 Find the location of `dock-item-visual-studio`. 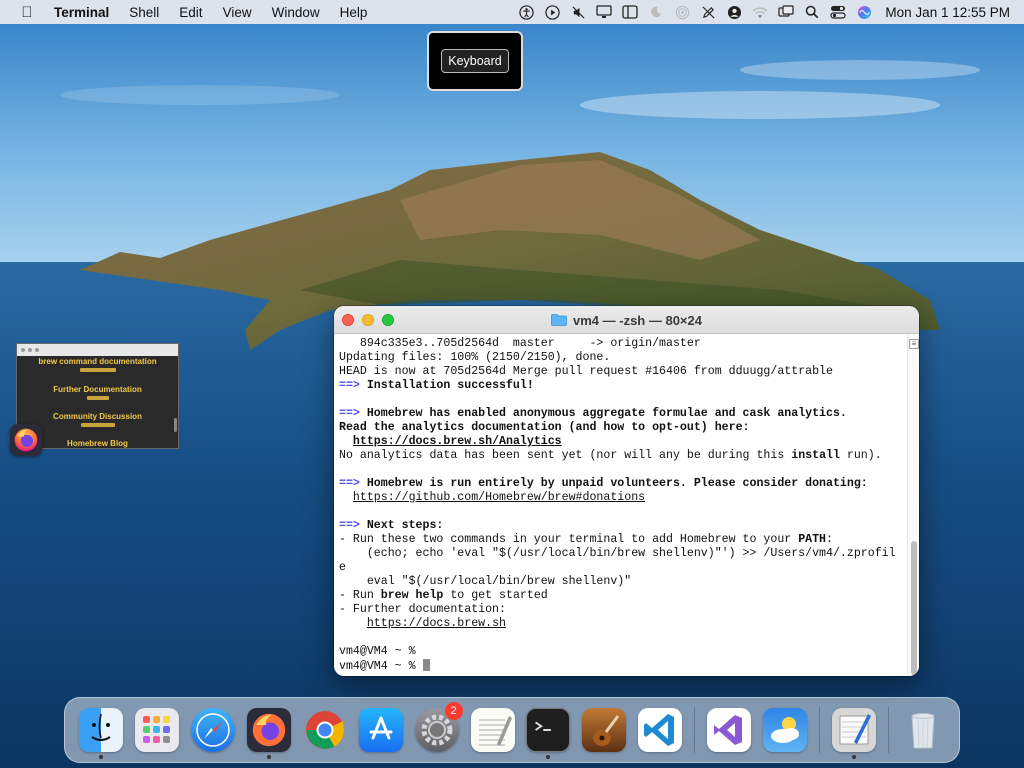

dock-item-visual-studio is located at coordinates (729, 730).